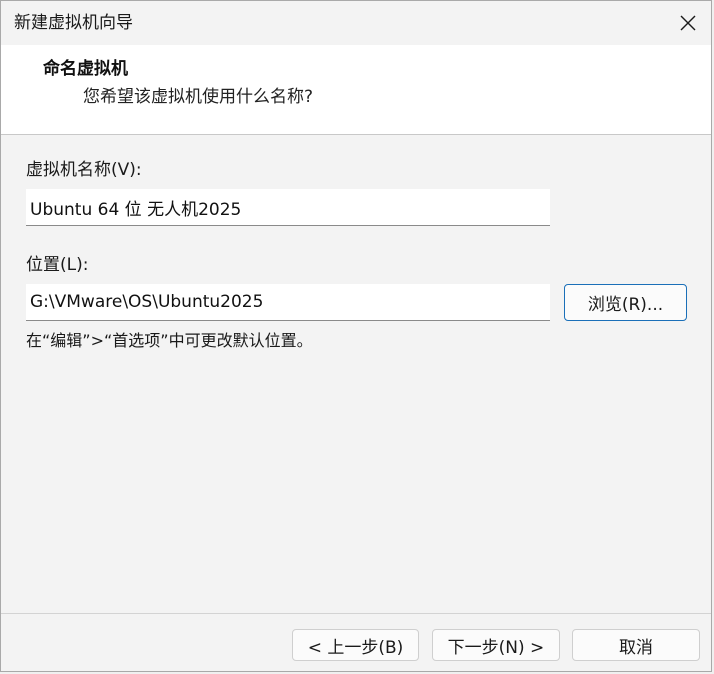  Describe the element at coordinates (85, 69) in the screenshot. I see `page-title: 命名虚拟机` at that location.